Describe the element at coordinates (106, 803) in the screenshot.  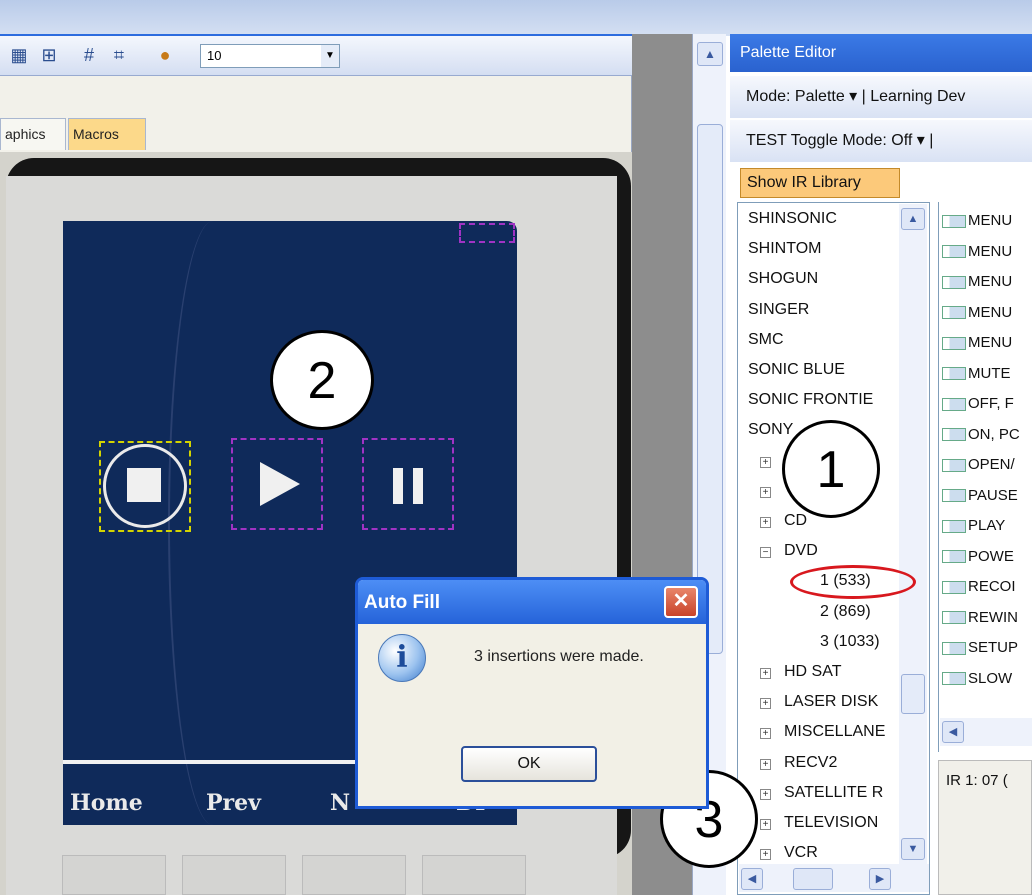
I see `nav-home-label: Home` at that location.